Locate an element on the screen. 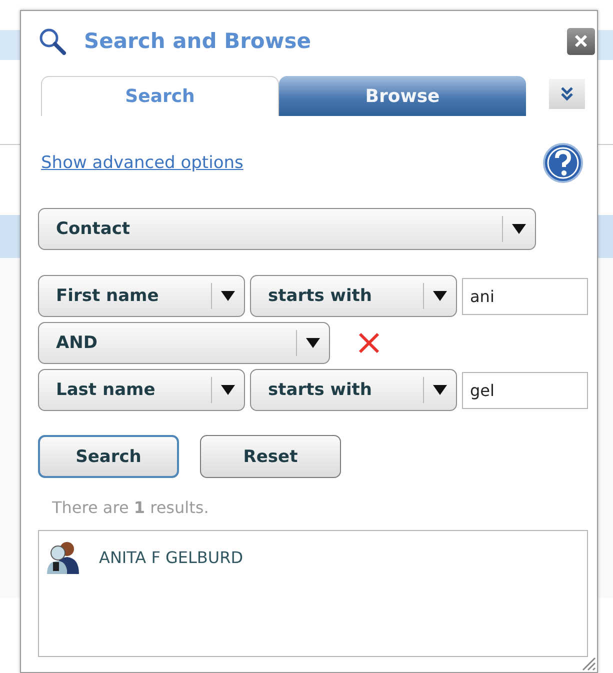 Image resolution: width=613 pixels, height=673 pixels. results-summary: There are 1 results. is located at coordinates (131, 507).